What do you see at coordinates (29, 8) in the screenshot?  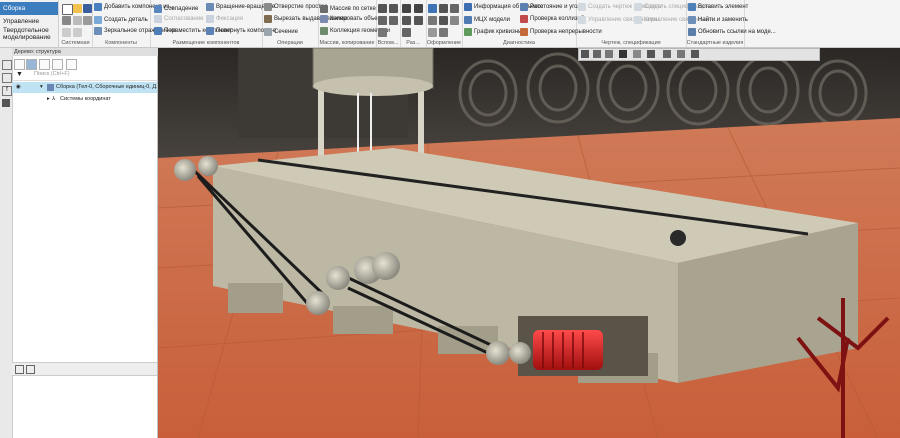 I see `tab-assembly: Сборка` at bounding box center [29, 8].